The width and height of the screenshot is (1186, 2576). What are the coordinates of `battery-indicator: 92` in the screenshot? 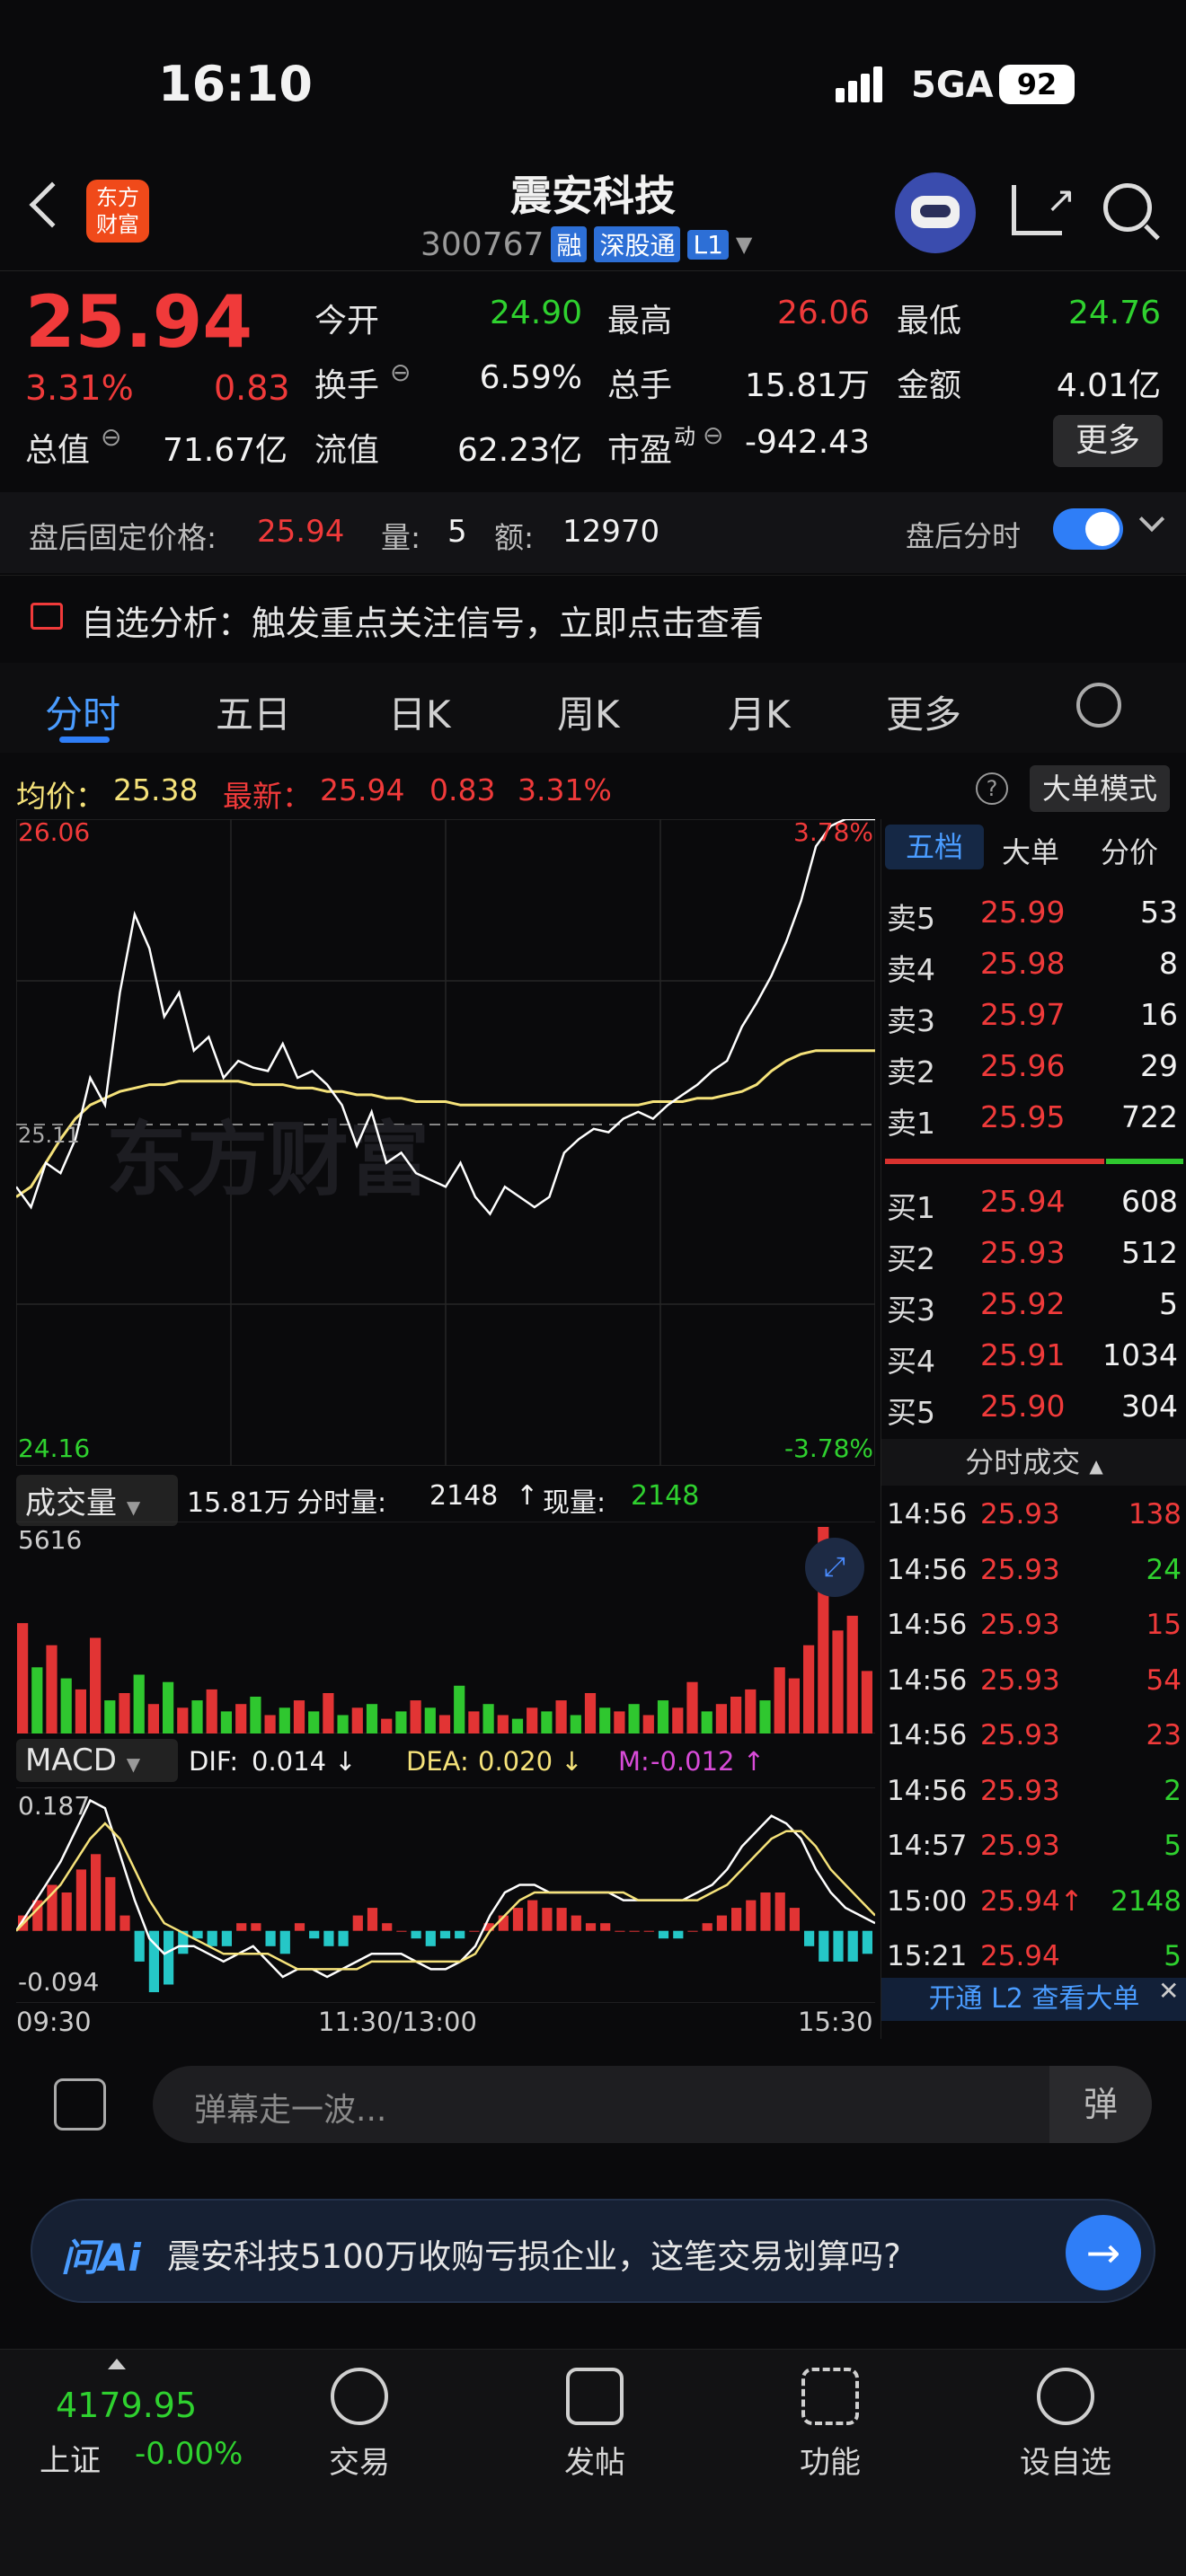 It's located at (1037, 84).